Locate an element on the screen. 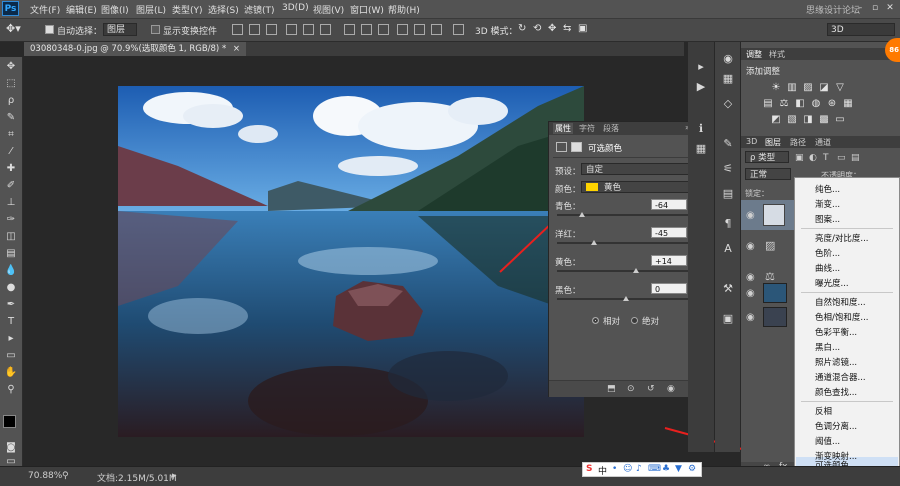  slider-value-field: 0 is located at coordinates (669, 288).